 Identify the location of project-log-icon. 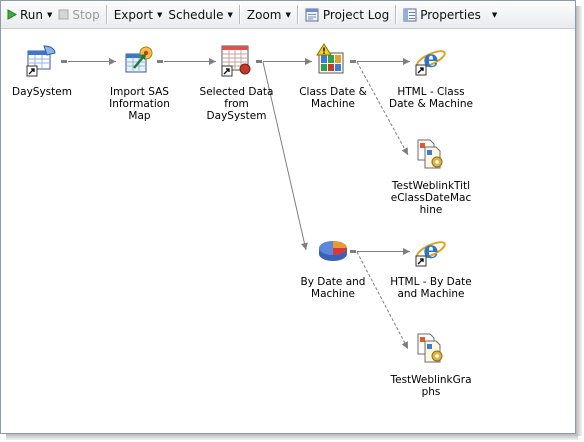
(312, 14).